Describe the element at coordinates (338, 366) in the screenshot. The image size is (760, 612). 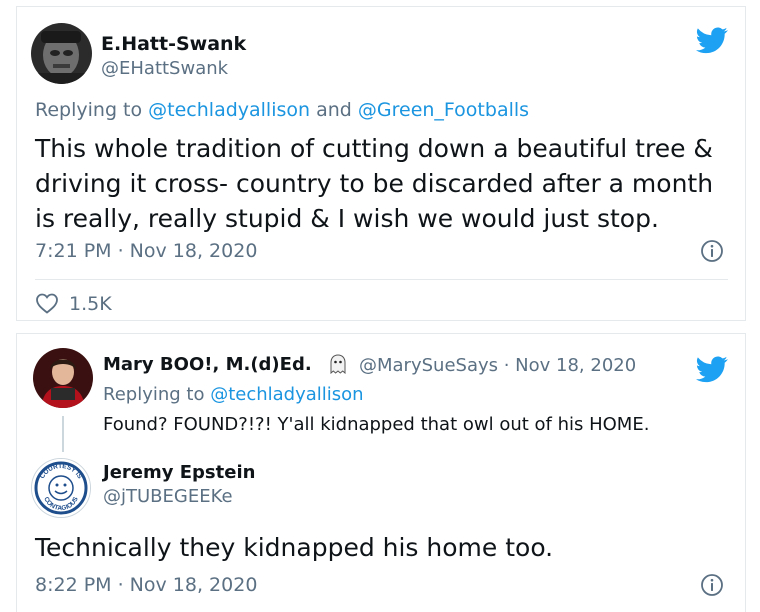
I see `ghost-icon` at that location.